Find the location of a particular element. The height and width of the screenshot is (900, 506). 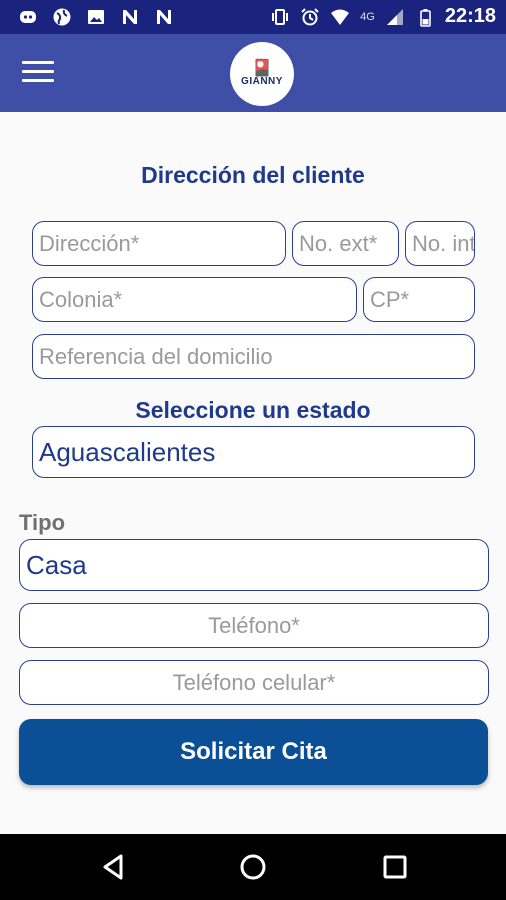

direccion-placeholder: Dirección* is located at coordinates (89, 243).